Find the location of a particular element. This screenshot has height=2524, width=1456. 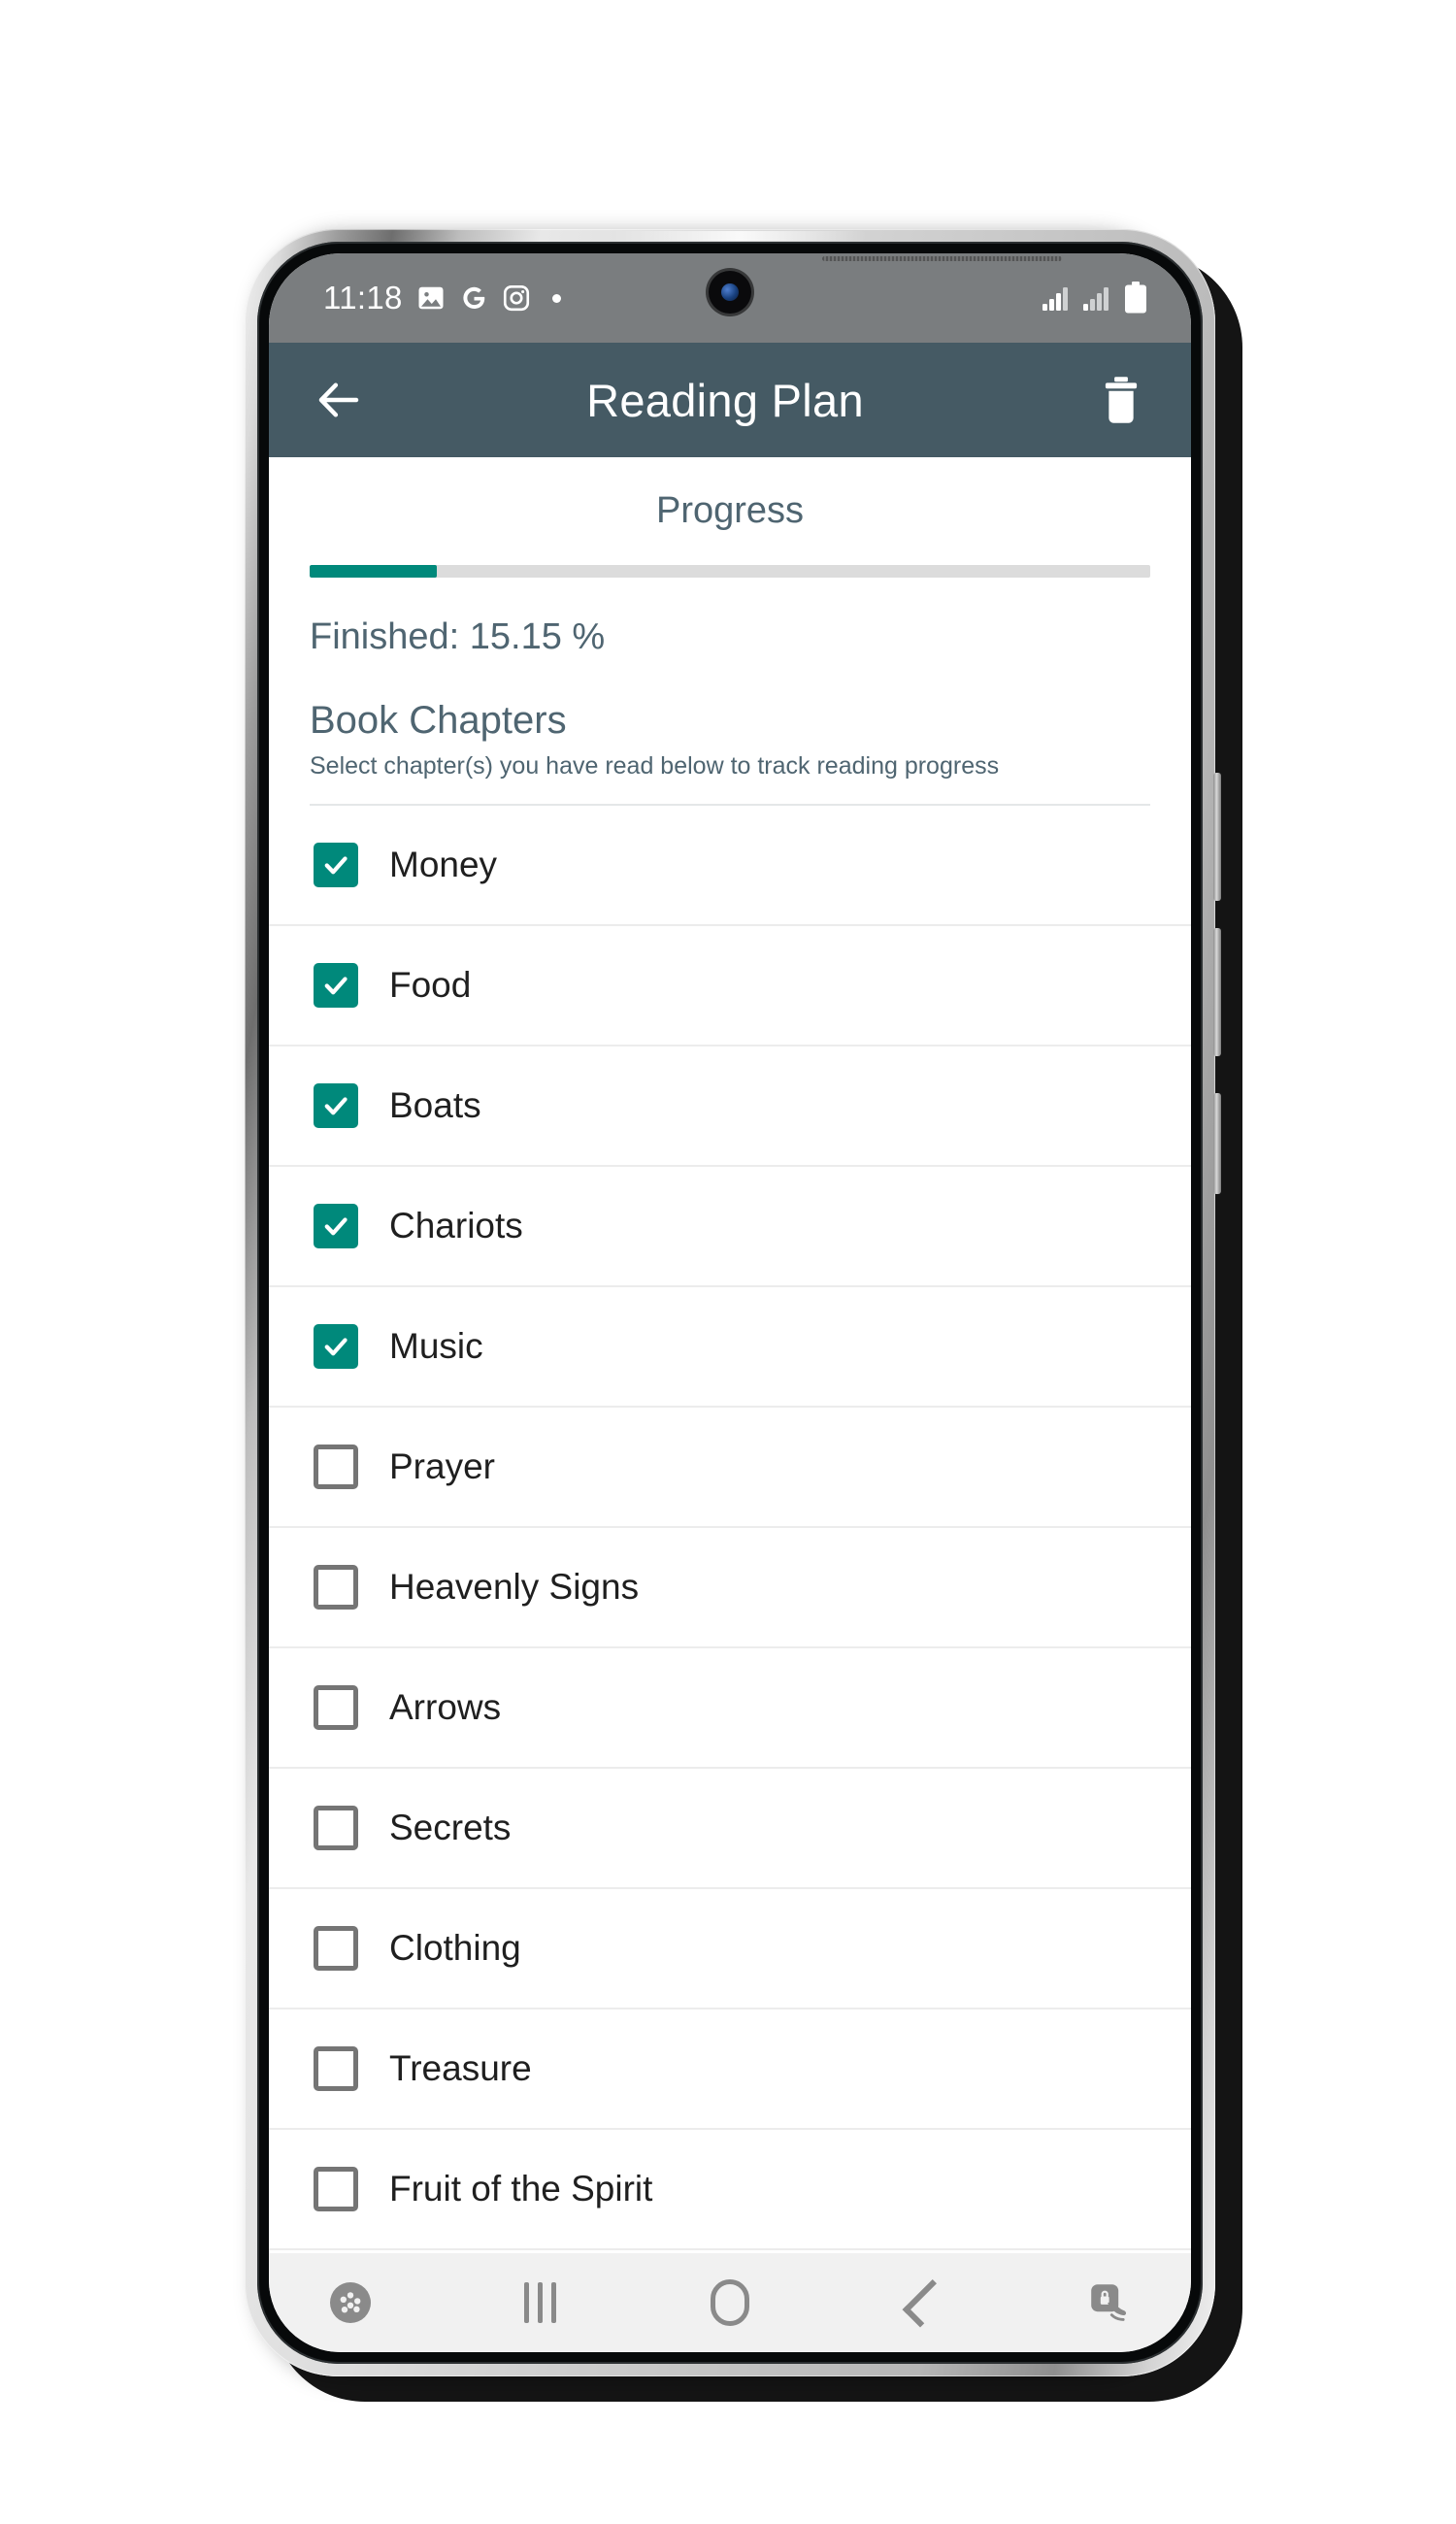

chapter-label: Music is located at coordinates (436, 1346).